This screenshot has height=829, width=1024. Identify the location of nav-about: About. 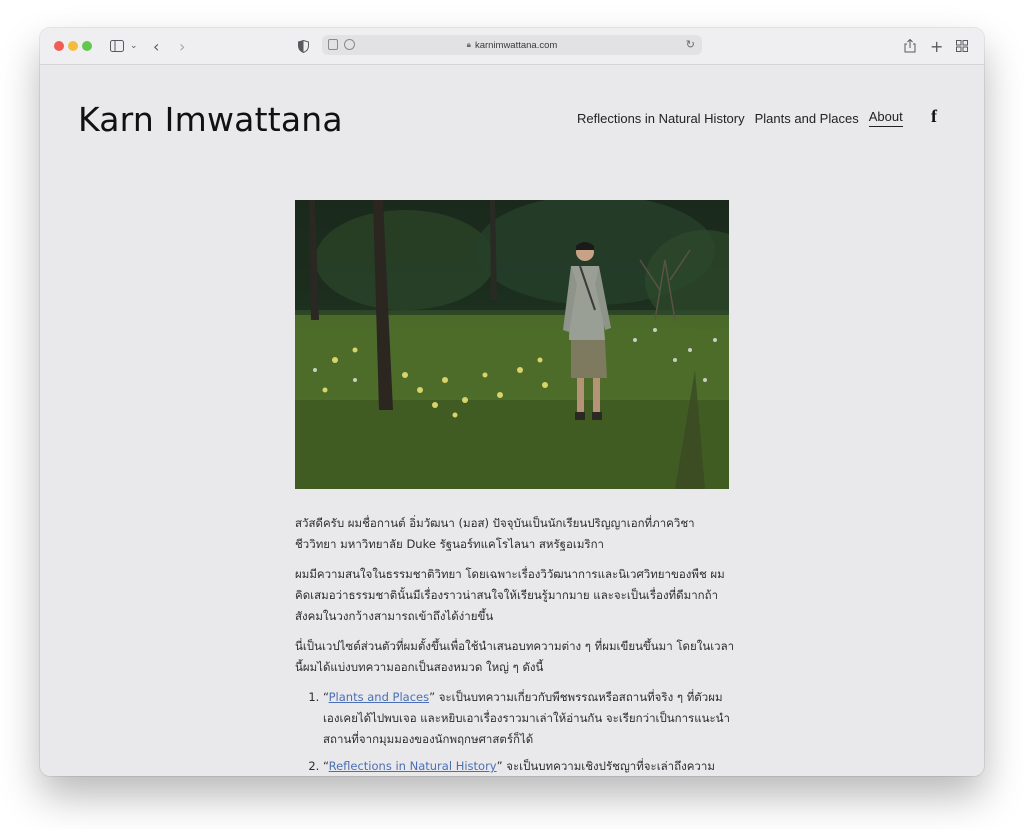
(885, 118).